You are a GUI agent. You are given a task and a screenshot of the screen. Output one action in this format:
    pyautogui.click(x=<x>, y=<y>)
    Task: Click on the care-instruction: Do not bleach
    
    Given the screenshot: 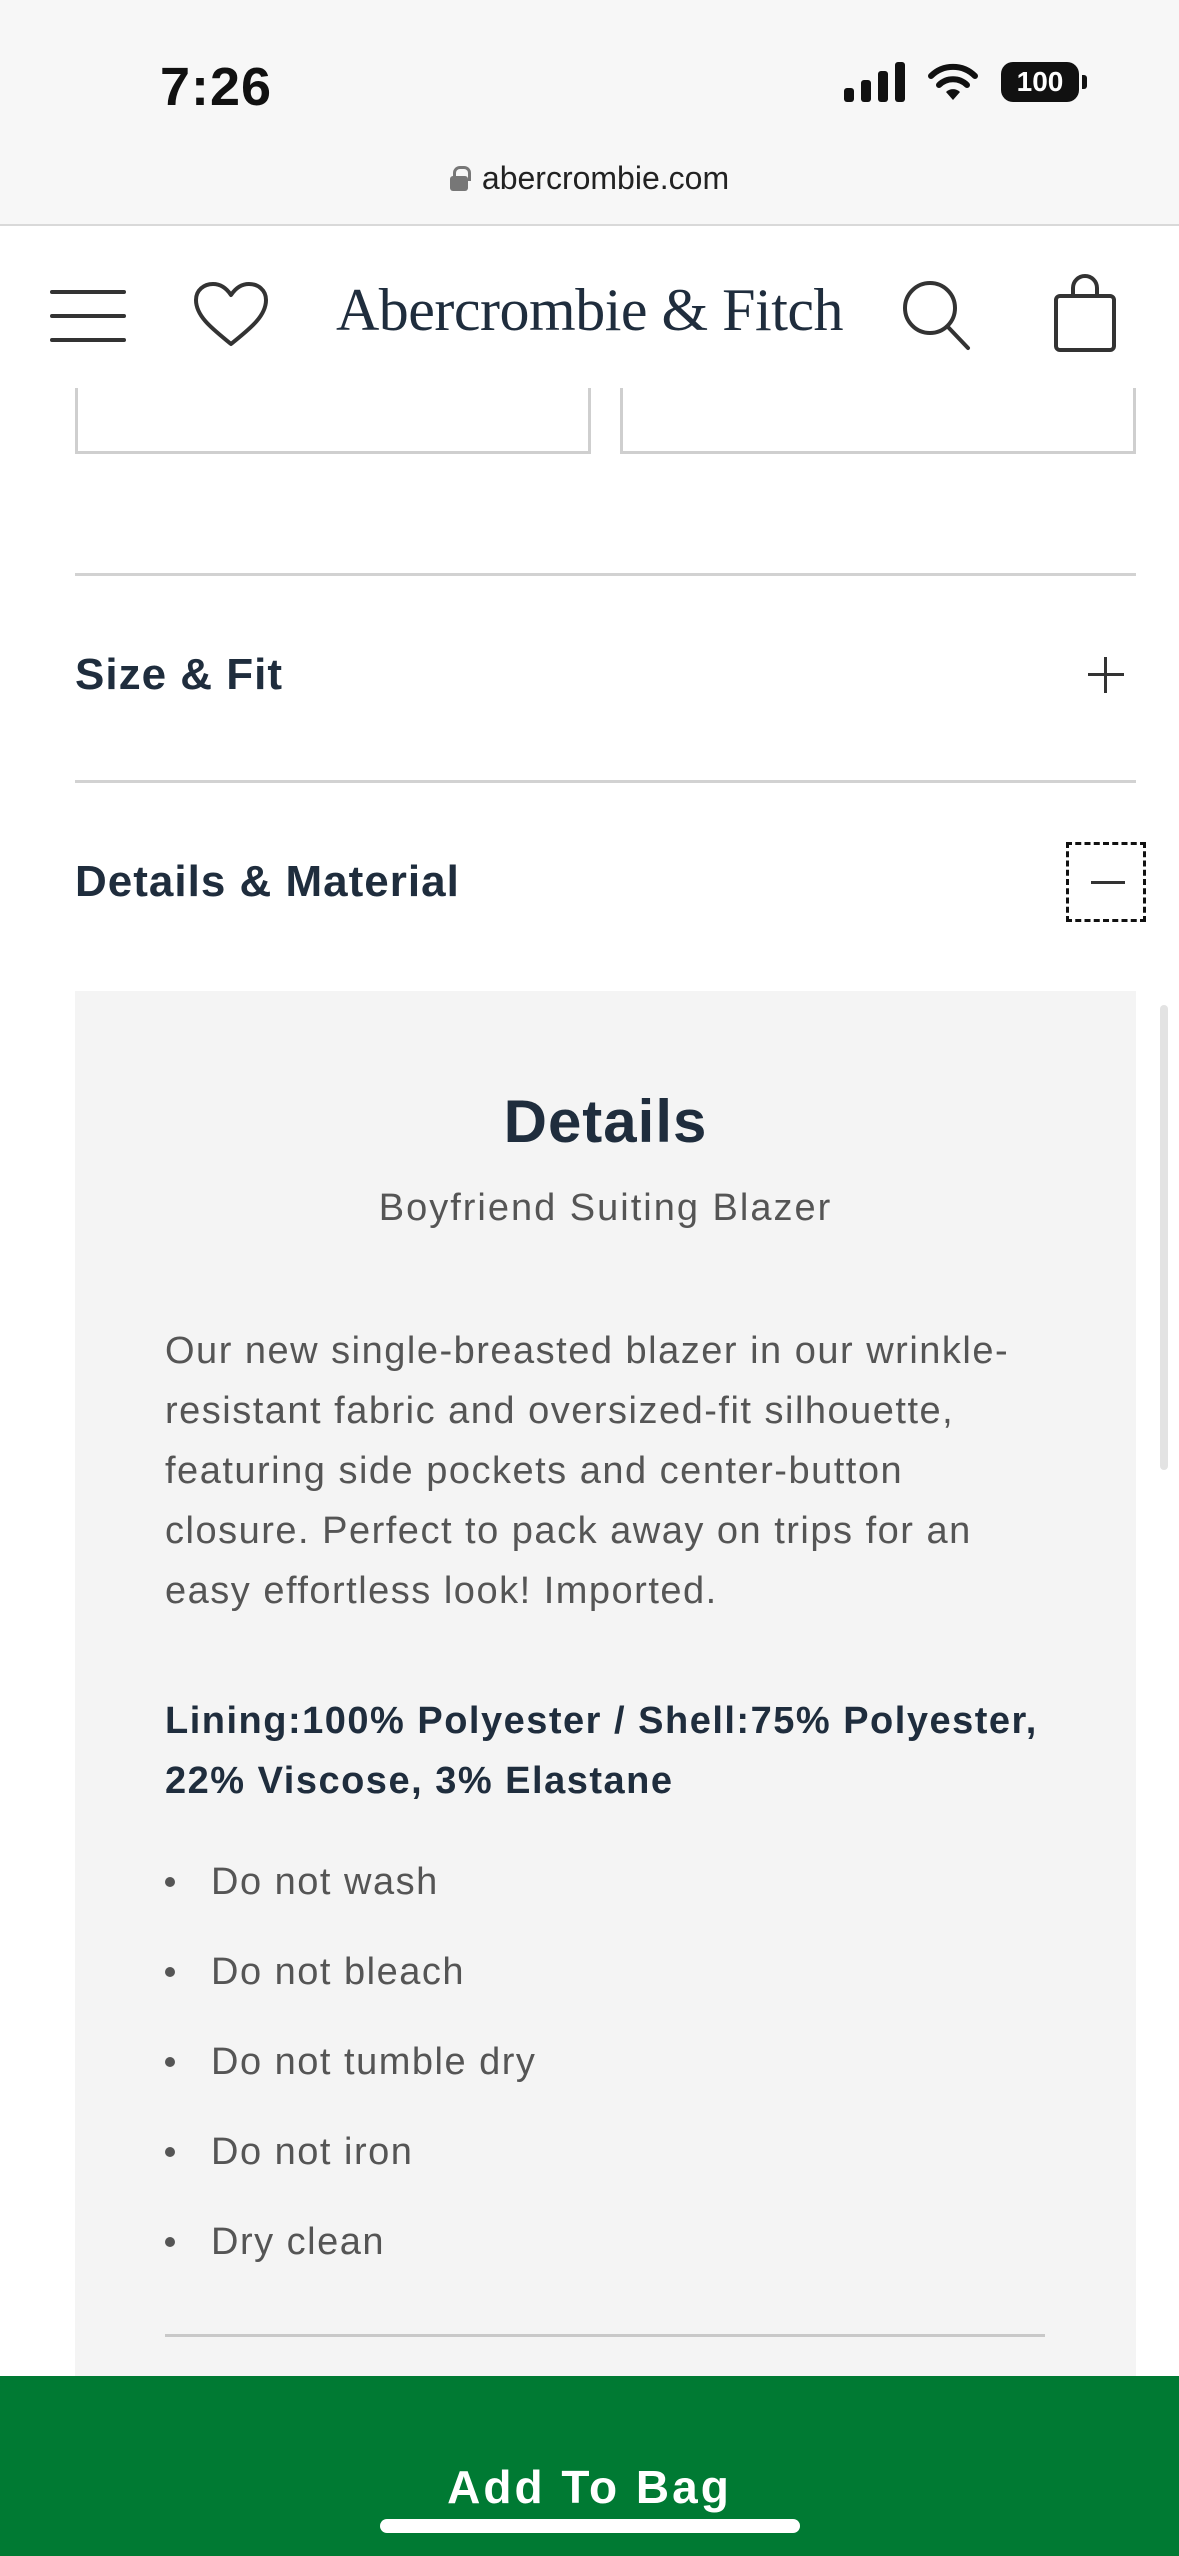 What is the action you would take?
    pyautogui.click(x=338, y=1971)
    